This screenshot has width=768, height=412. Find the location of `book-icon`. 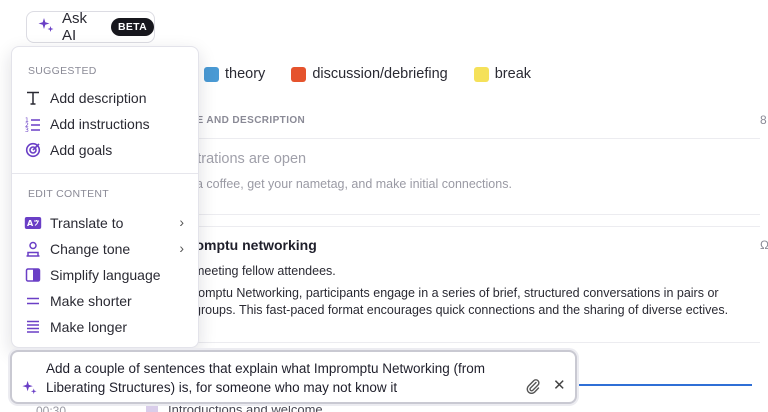

book-icon is located at coordinates (33, 275).